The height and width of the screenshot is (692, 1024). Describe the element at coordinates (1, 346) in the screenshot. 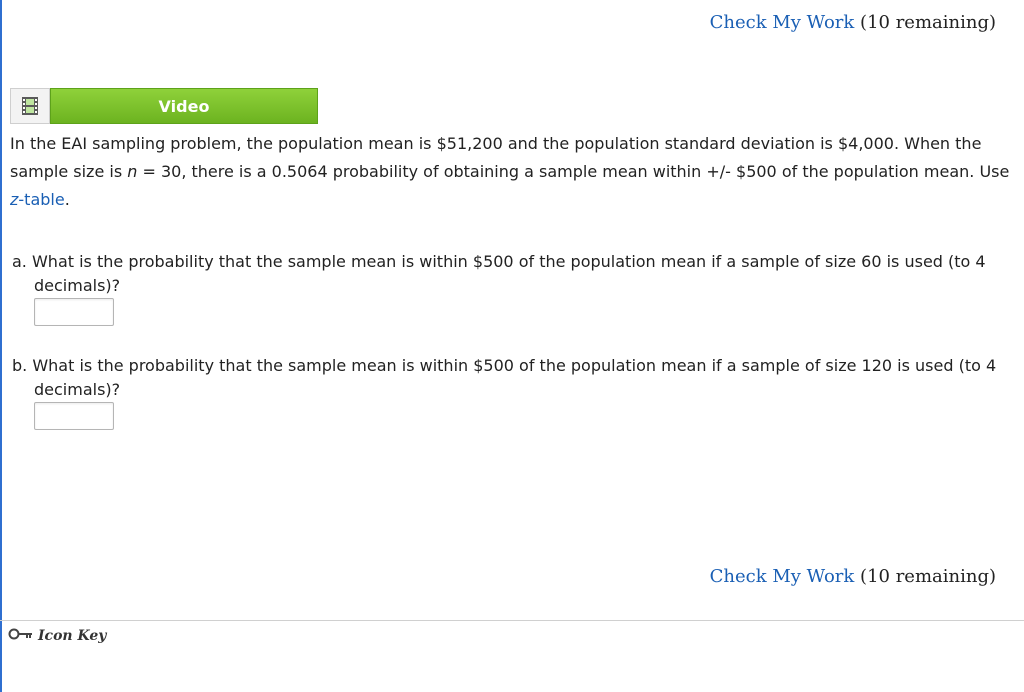

I see `left-border` at that location.